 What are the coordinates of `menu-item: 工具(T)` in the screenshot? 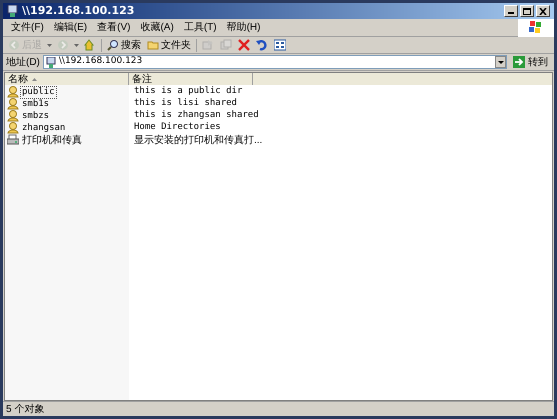 It's located at (200, 27).